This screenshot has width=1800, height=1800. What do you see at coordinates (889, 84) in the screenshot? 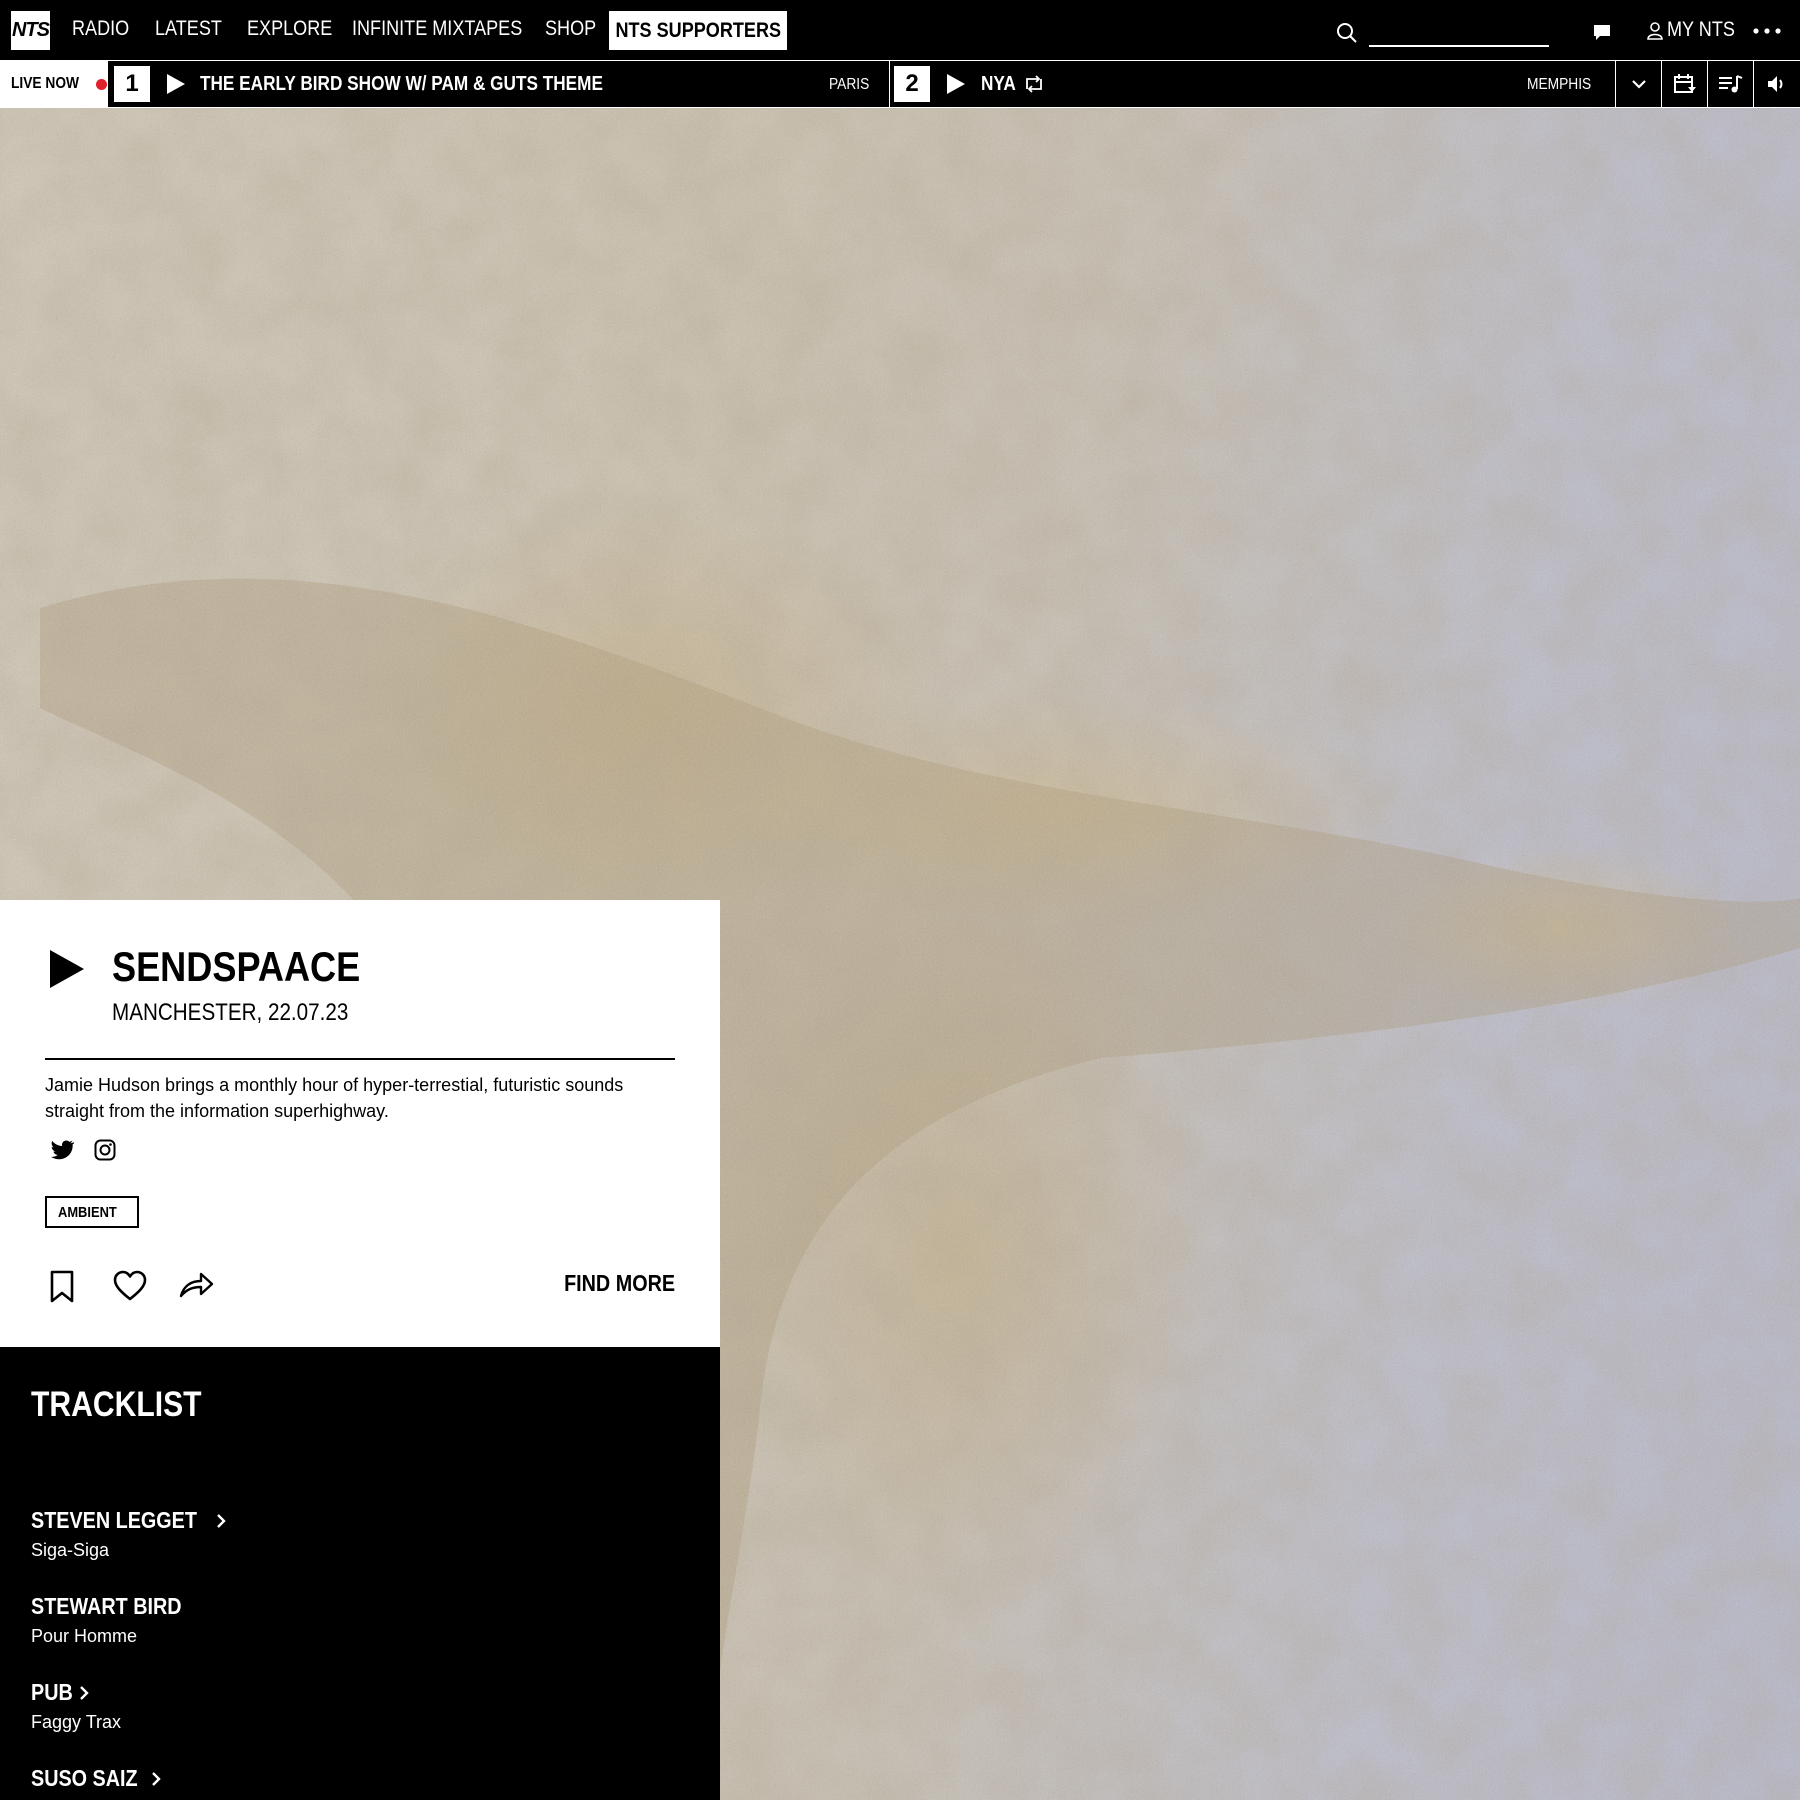
I see `channel-divider` at bounding box center [889, 84].